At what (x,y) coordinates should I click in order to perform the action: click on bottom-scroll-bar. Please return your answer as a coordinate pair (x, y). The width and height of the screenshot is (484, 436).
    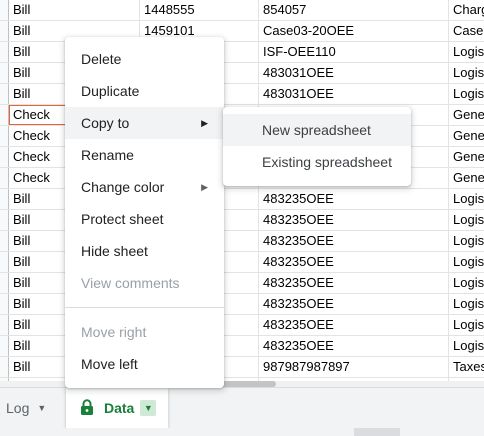
    Looking at the image, I should click on (242, 432).